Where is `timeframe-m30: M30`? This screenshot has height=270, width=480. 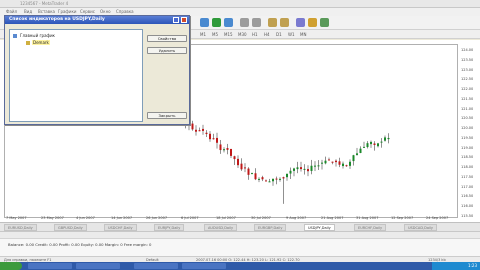 timeframe-m30: M30 is located at coordinates (242, 34).